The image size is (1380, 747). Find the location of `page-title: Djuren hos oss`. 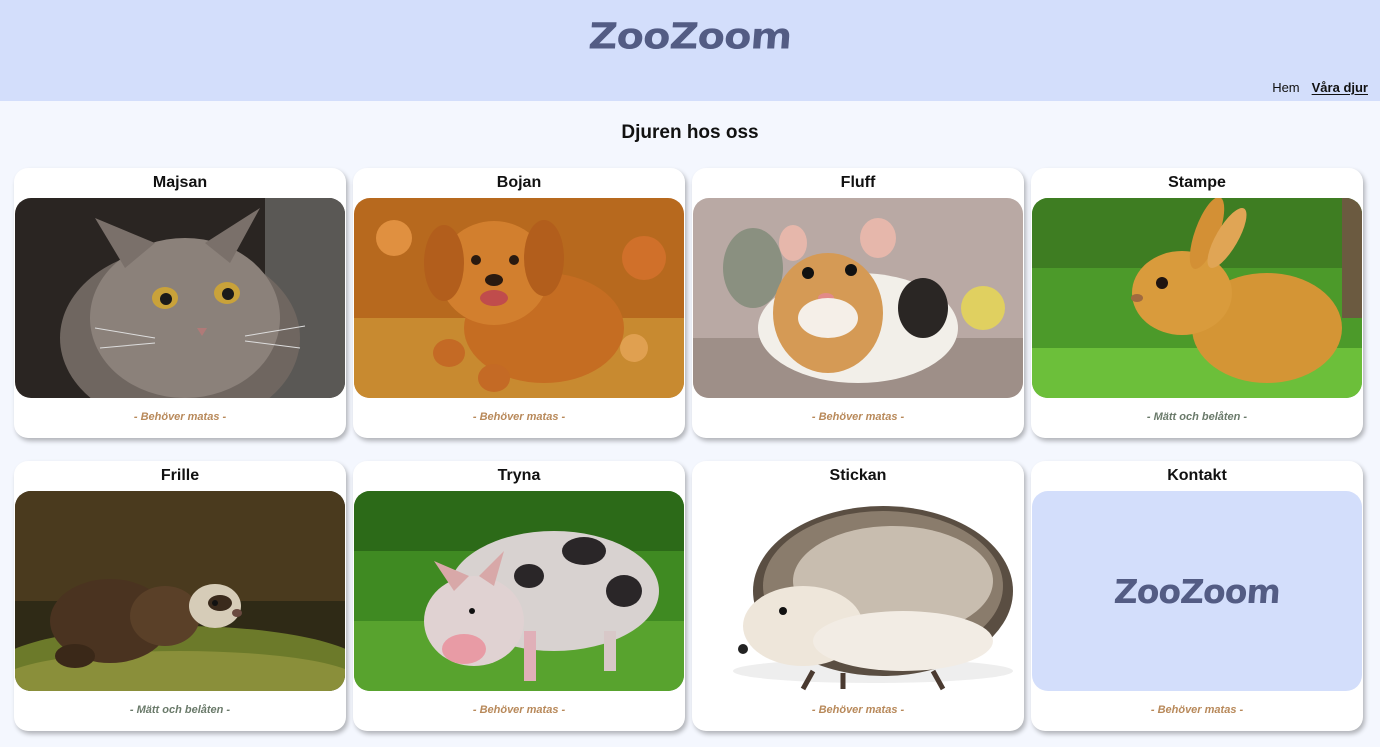

page-title: Djuren hos oss is located at coordinates (690, 132).